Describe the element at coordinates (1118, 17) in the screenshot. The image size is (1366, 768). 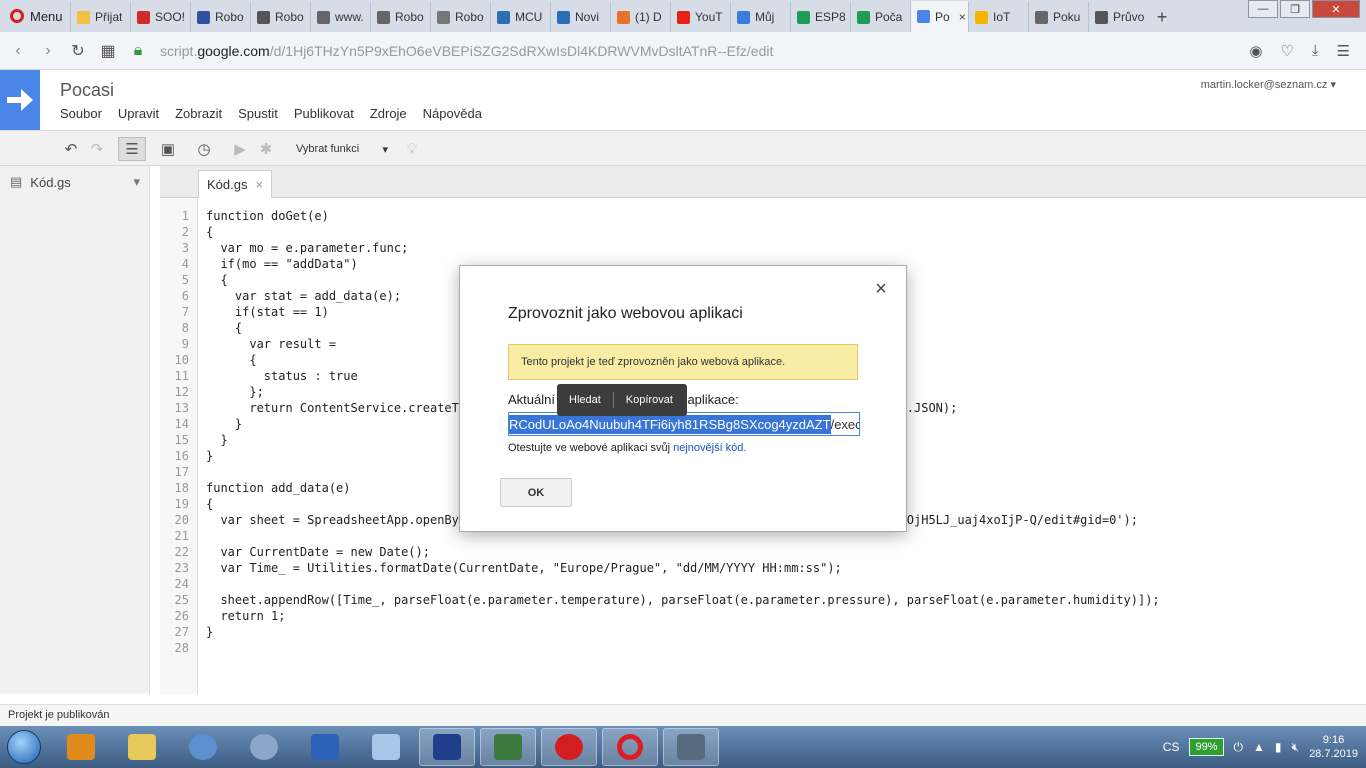
I see `browser-tab: Průvo` at that location.